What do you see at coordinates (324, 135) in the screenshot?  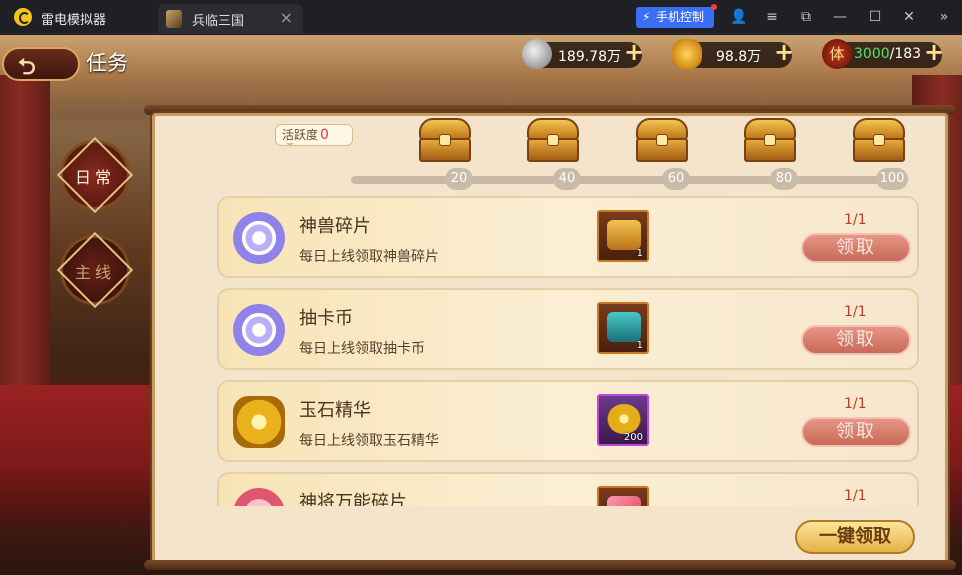 I see `activity-value: 0` at bounding box center [324, 135].